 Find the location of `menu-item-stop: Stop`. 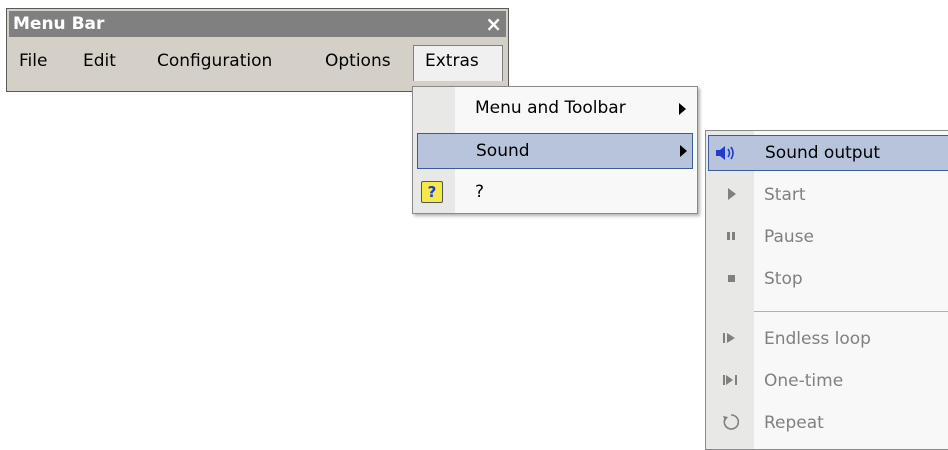

menu-item-stop: Stop is located at coordinates (827, 280).